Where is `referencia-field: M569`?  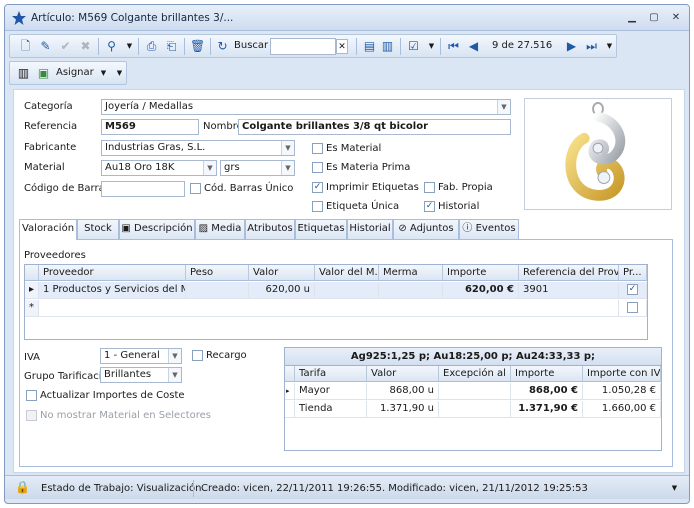
referencia-field: M569 is located at coordinates (150, 127).